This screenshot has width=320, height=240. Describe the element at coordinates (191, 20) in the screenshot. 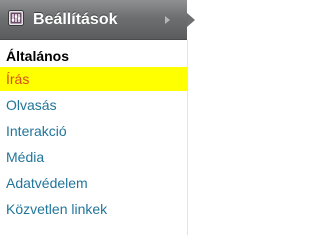

I see `current-menu-pointer` at that location.